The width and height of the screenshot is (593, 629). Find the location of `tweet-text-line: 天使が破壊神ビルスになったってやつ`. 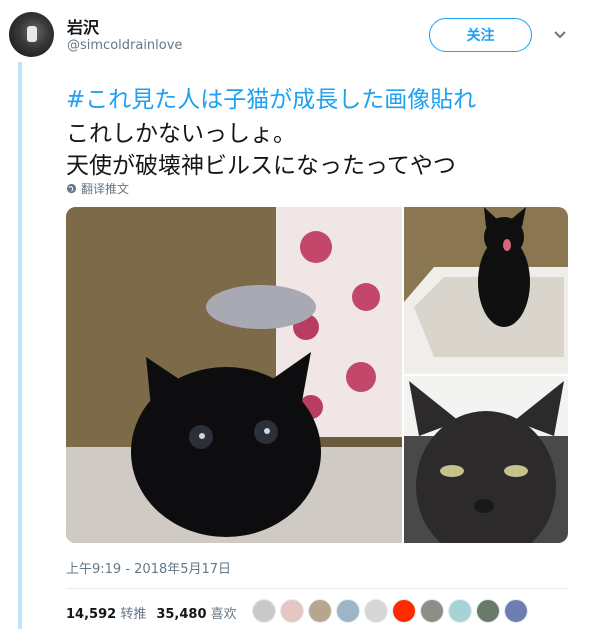

tweet-text-line: 天使が破壊神ビルスになったってやつ is located at coordinates (261, 166).